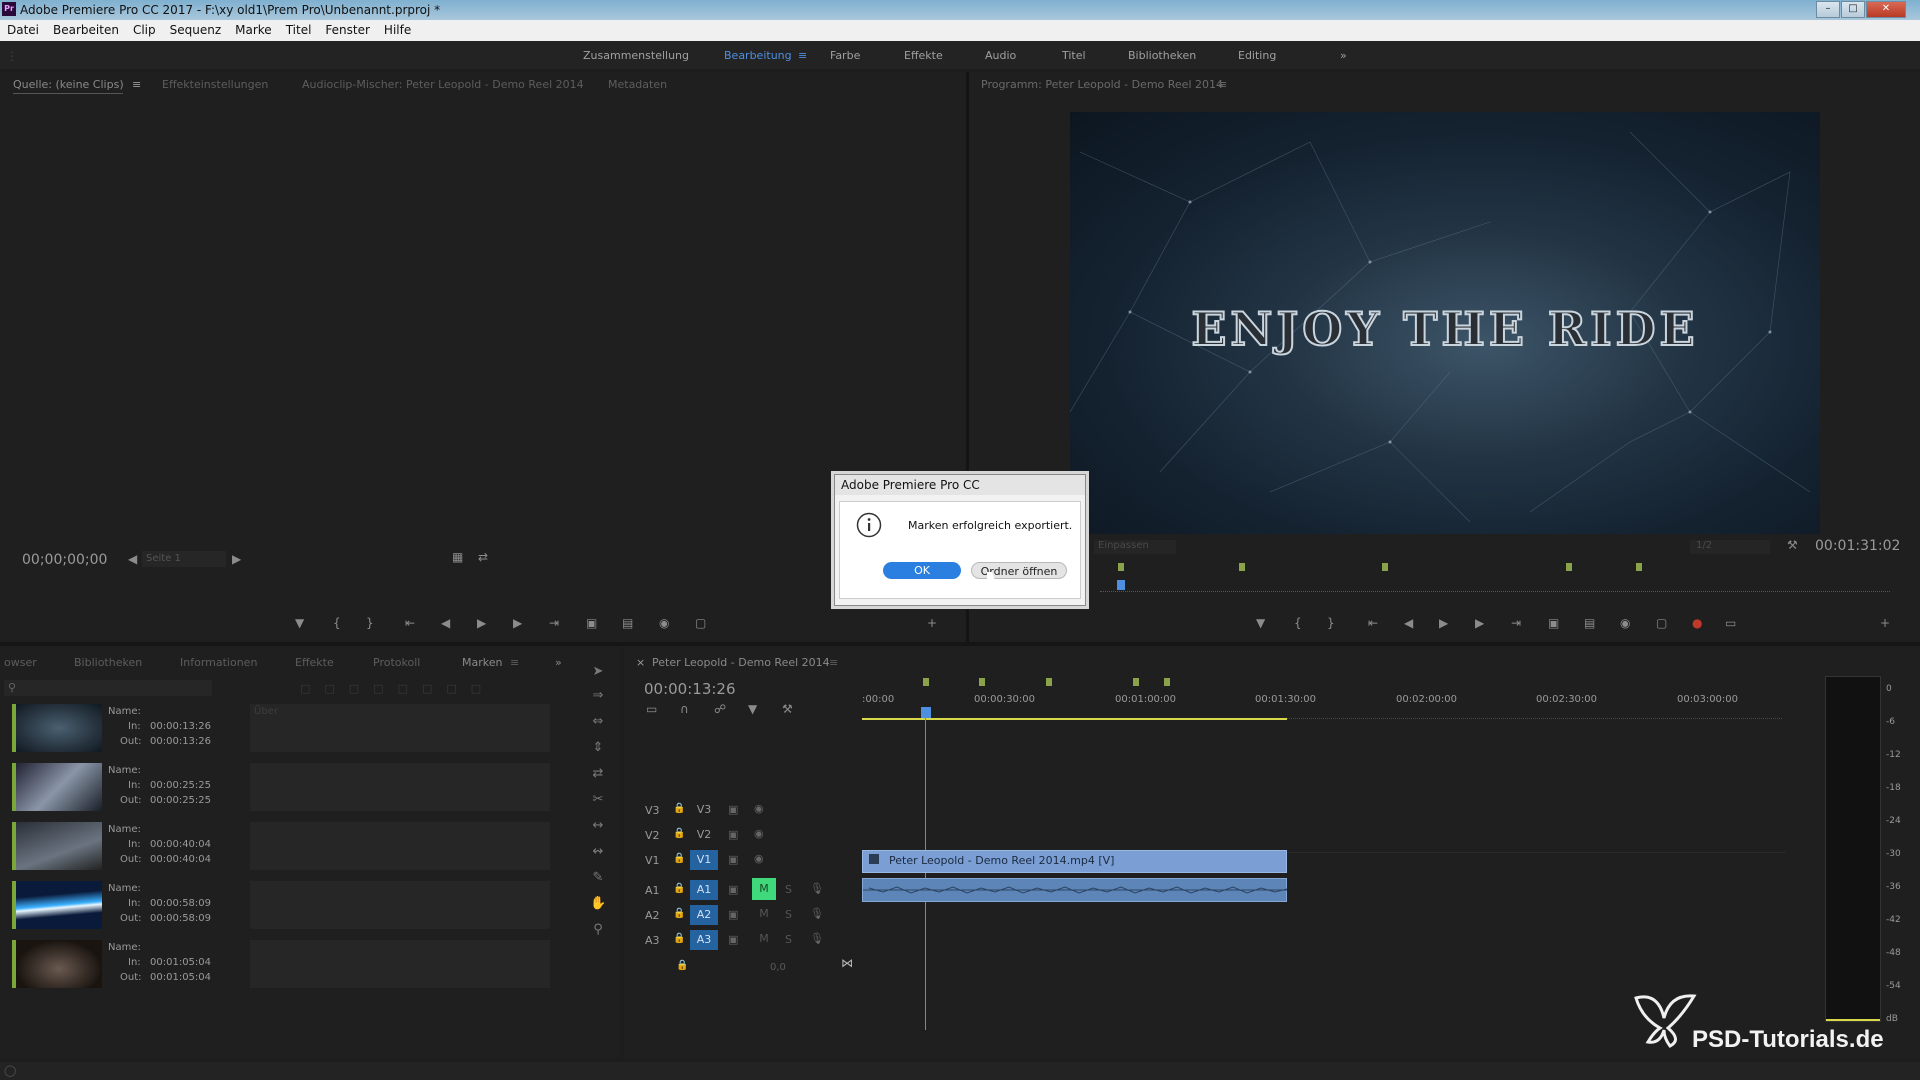 Image resolution: width=1920 pixels, height=1080 pixels. What do you see at coordinates (1074, 890) in the screenshot?
I see `audio-clip` at bounding box center [1074, 890].